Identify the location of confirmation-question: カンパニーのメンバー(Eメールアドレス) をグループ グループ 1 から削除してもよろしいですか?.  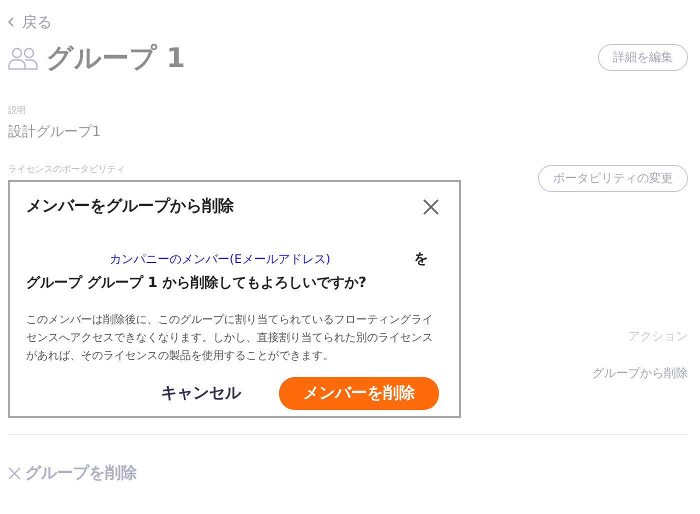
(232, 271).